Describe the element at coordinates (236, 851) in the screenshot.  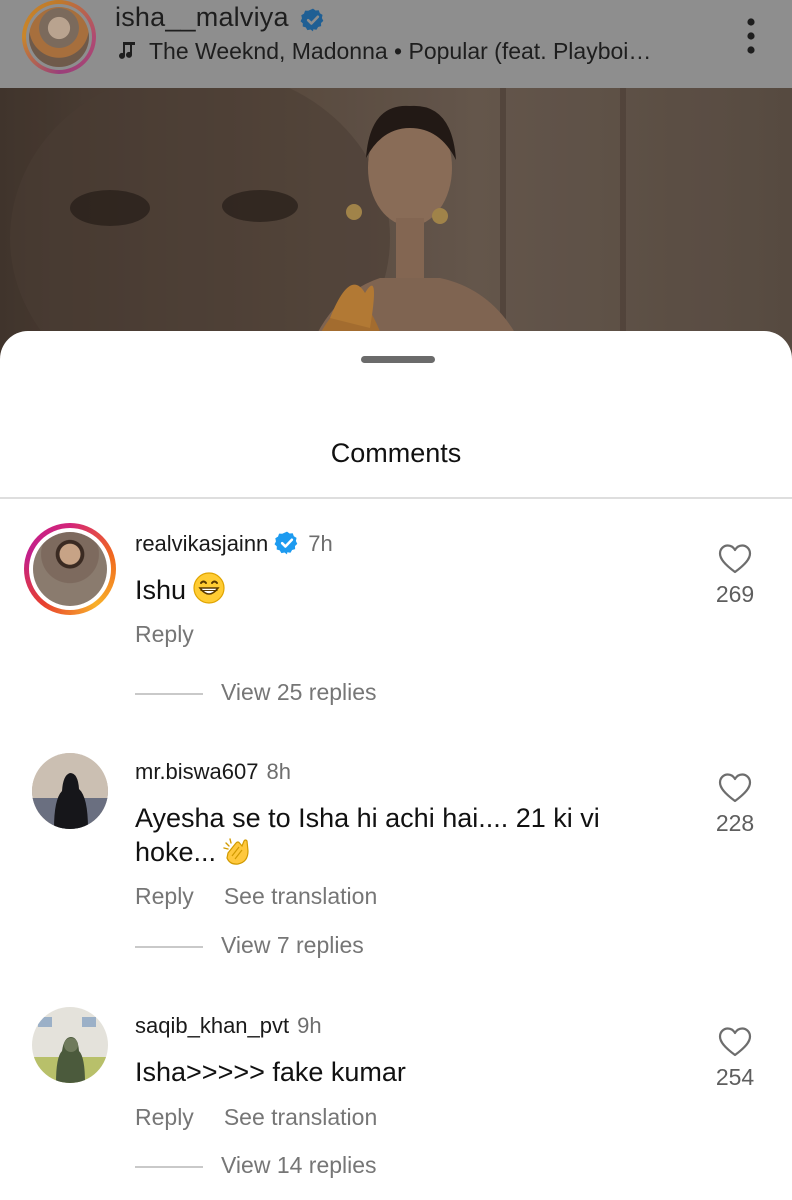
I see `clapping-hands-emoji-icon` at that location.